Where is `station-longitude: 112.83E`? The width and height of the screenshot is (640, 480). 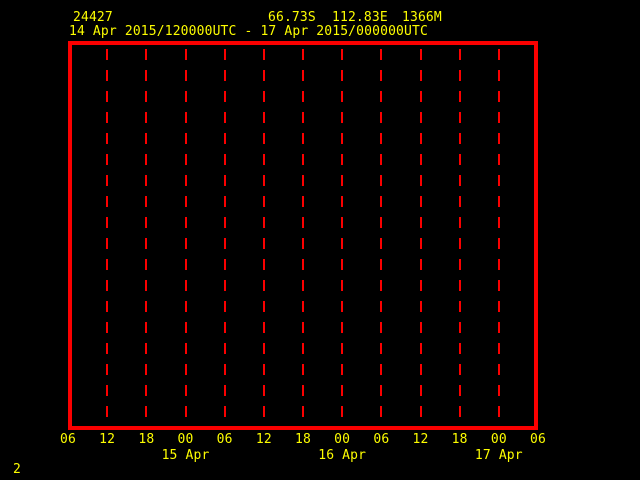 station-longitude: 112.83E is located at coordinates (360, 17).